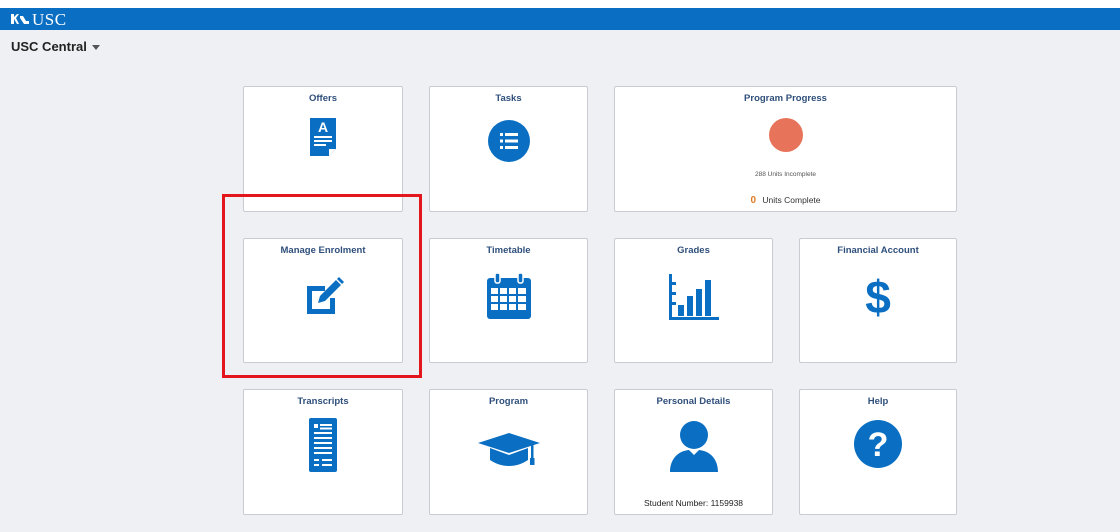 This screenshot has width=1120, height=532. I want to click on tile-title: Help, so click(878, 401).